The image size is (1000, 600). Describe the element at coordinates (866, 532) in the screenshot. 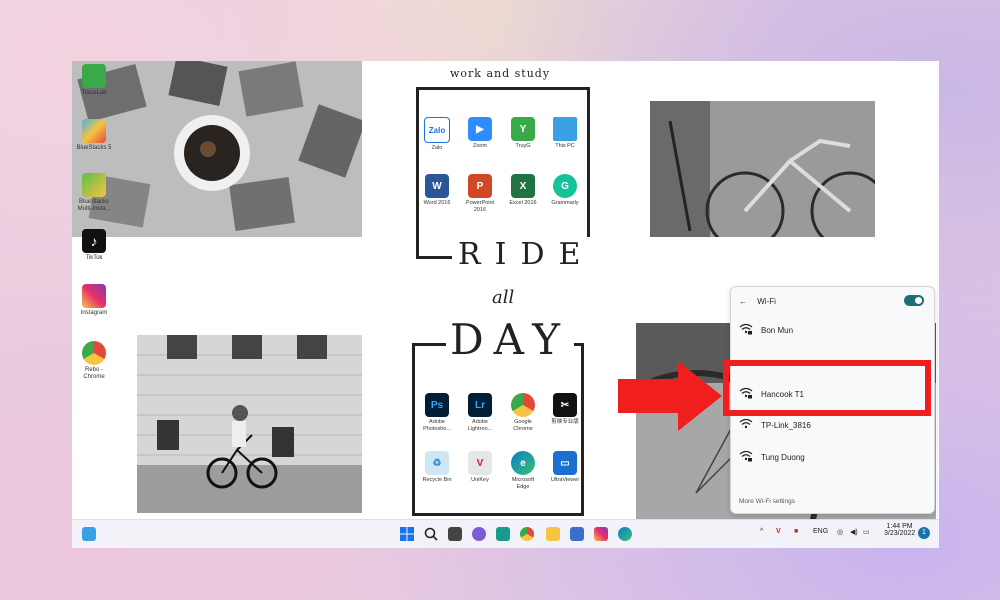

I see `battery-icon: ▭` at that location.